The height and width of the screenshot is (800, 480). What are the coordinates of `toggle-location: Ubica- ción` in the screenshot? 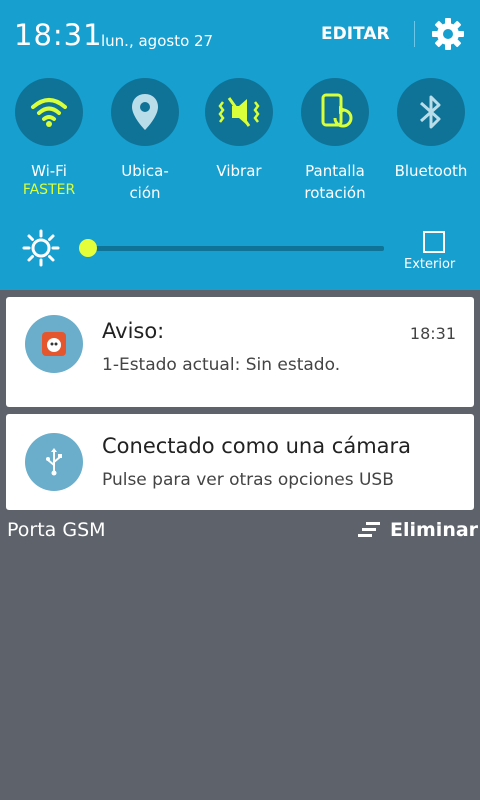 It's located at (145, 141).